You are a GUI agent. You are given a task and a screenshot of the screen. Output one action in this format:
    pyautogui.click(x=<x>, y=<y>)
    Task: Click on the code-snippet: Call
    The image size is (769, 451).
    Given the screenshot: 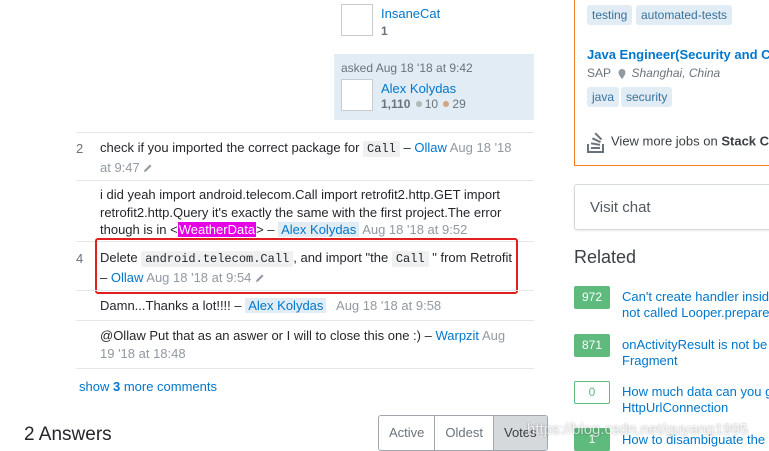 What is the action you would take?
    pyautogui.click(x=381, y=149)
    